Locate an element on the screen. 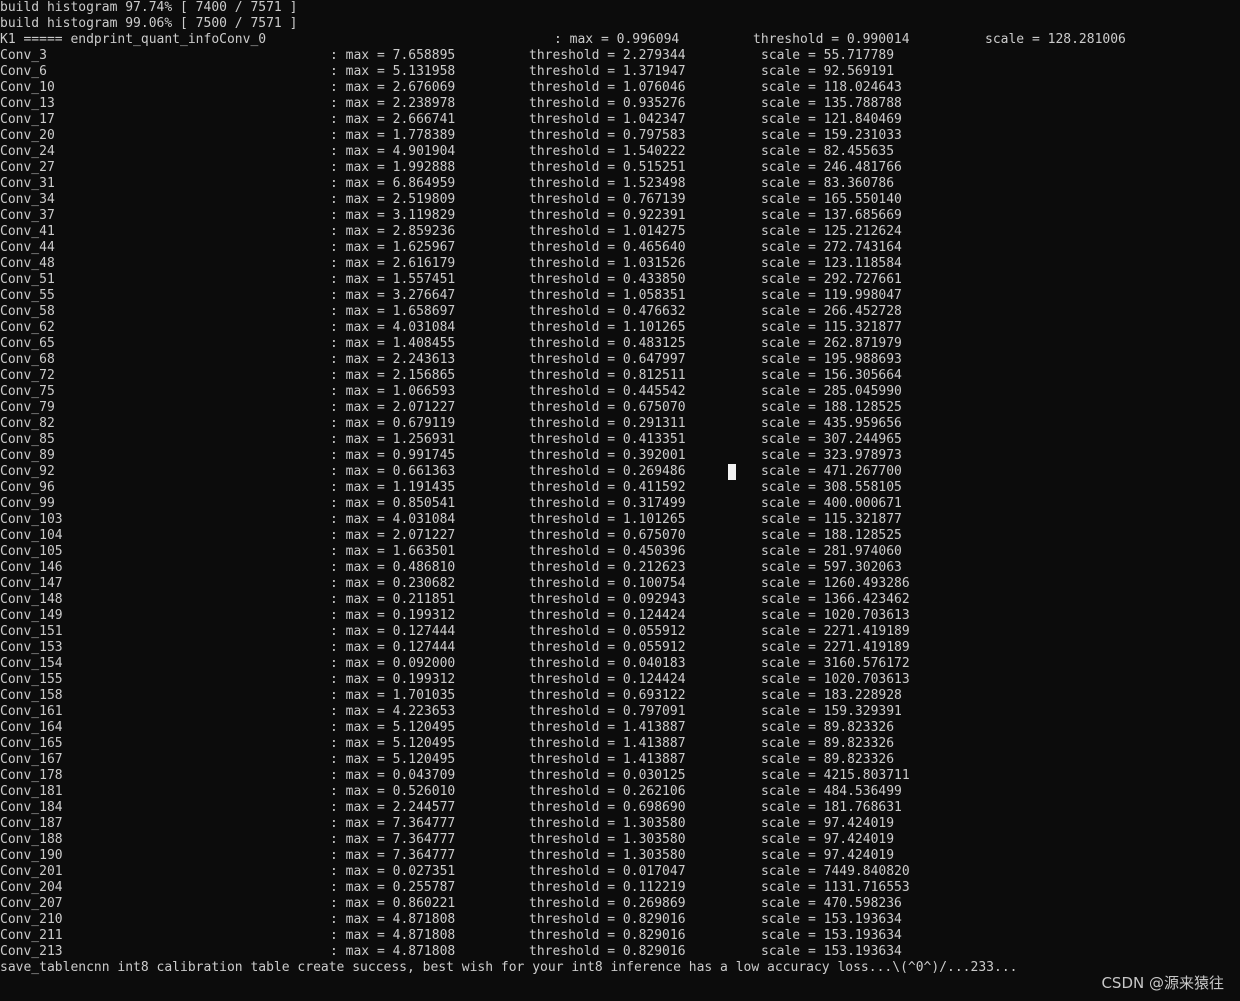  threshold-value: threshold = 1.523498 is located at coordinates (607, 183).